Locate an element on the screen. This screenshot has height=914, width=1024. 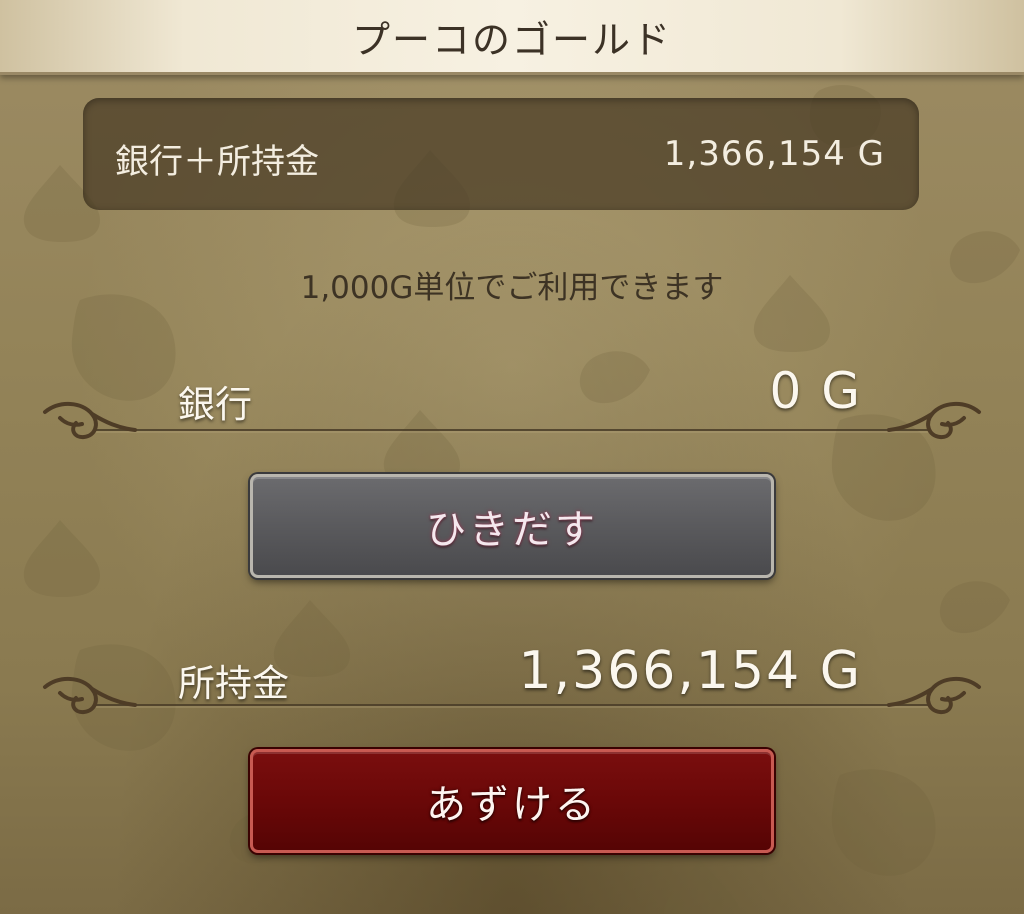
wallet-divider is located at coordinates (512, 696).